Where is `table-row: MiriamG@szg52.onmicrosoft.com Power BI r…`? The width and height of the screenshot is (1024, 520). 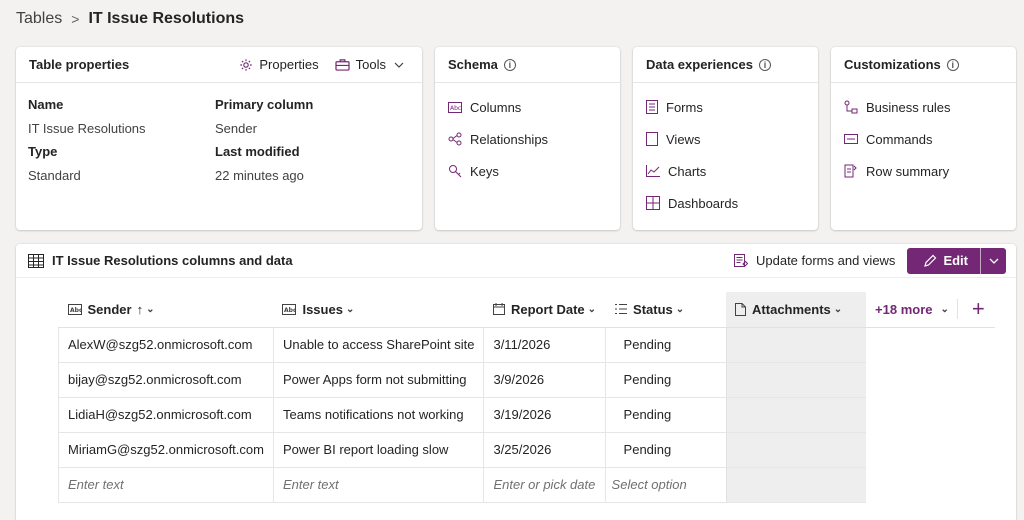 table-row: MiriamG@szg52.onmicrosoft.com Power BI r… is located at coordinates (527, 450).